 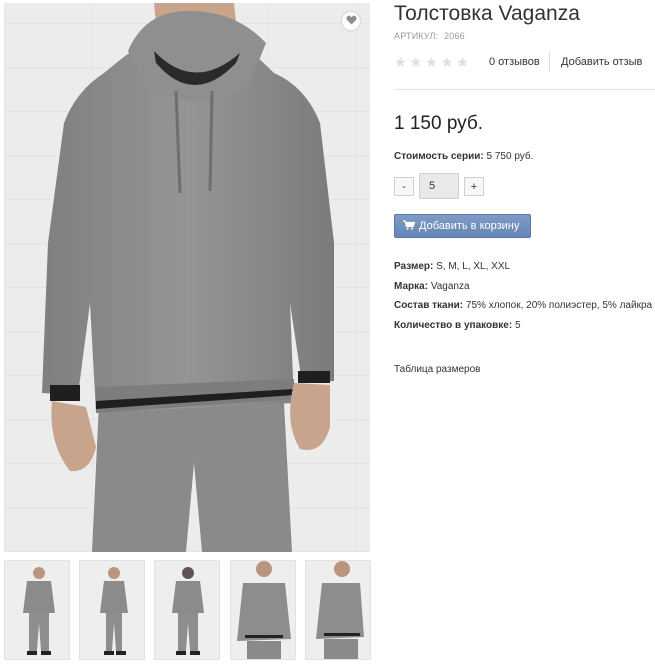 I want to click on rating-stars: ★ ★ ★ ★ ★, so click(x=431, y=62).